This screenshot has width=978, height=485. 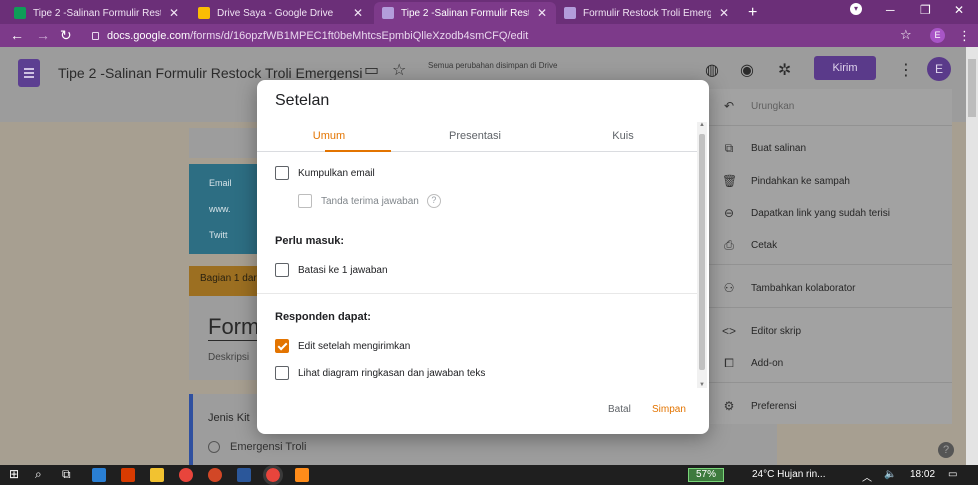 I want to click on lock-icon, so click(x=95, y=35).